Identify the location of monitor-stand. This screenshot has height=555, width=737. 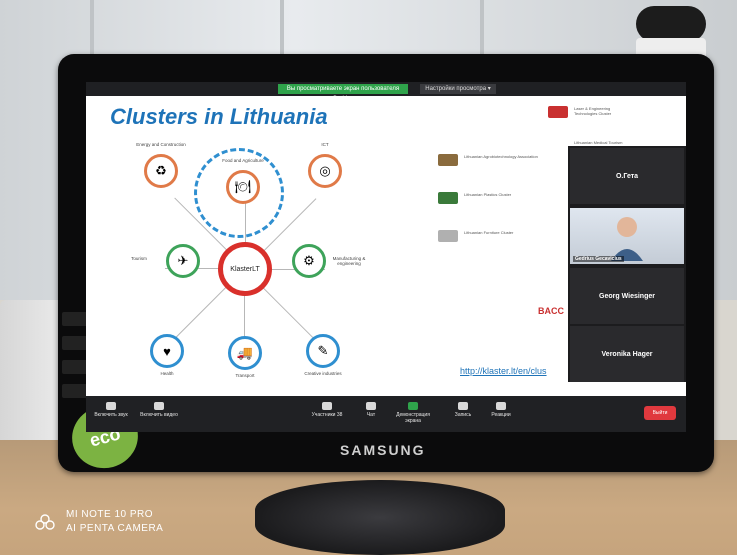
(380, 517).